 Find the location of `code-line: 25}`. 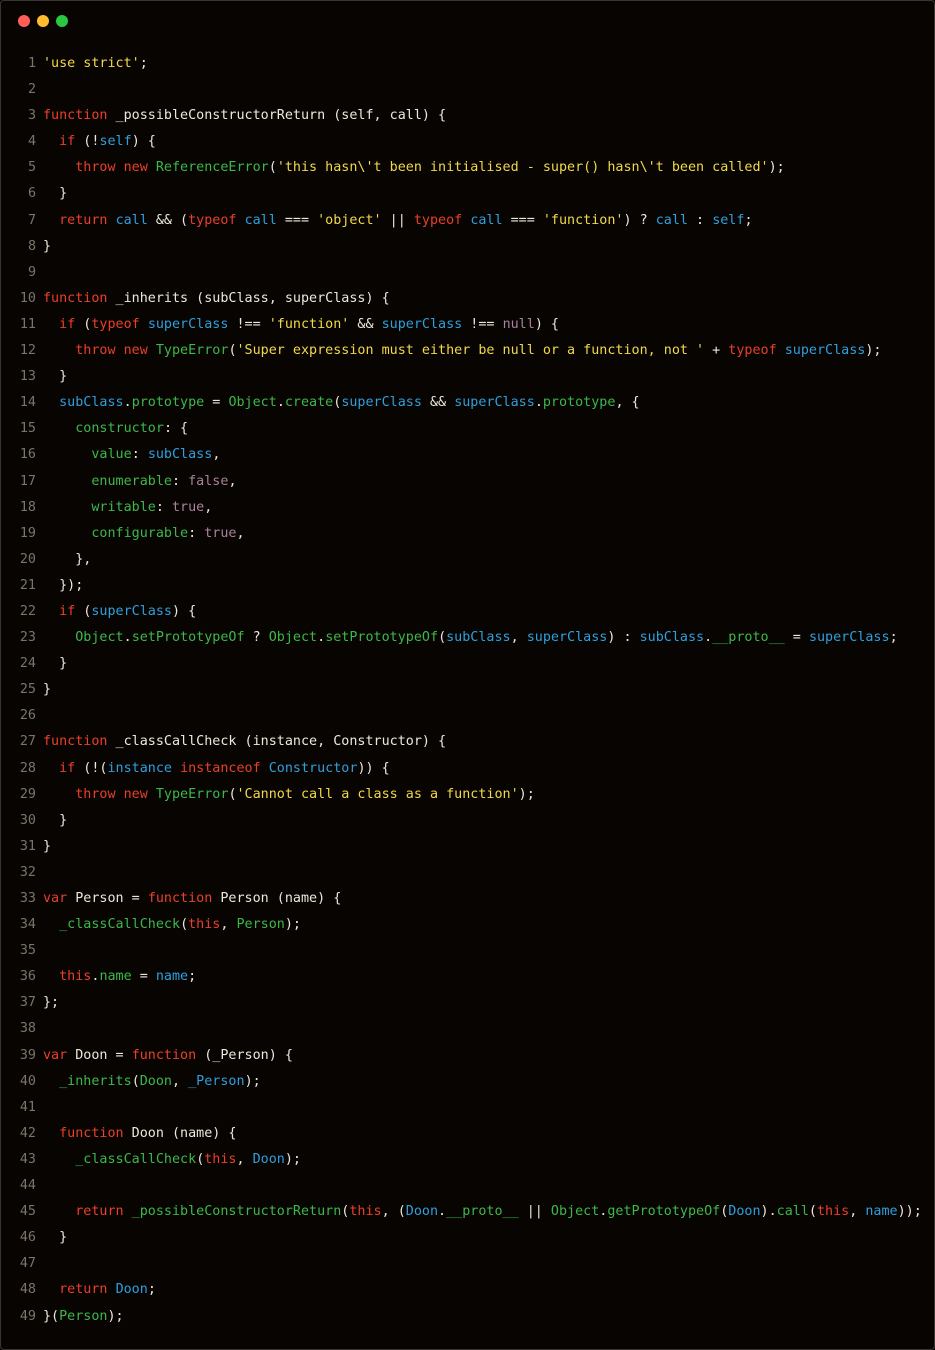

code-line: 25} is located at coordinates (467, 690).